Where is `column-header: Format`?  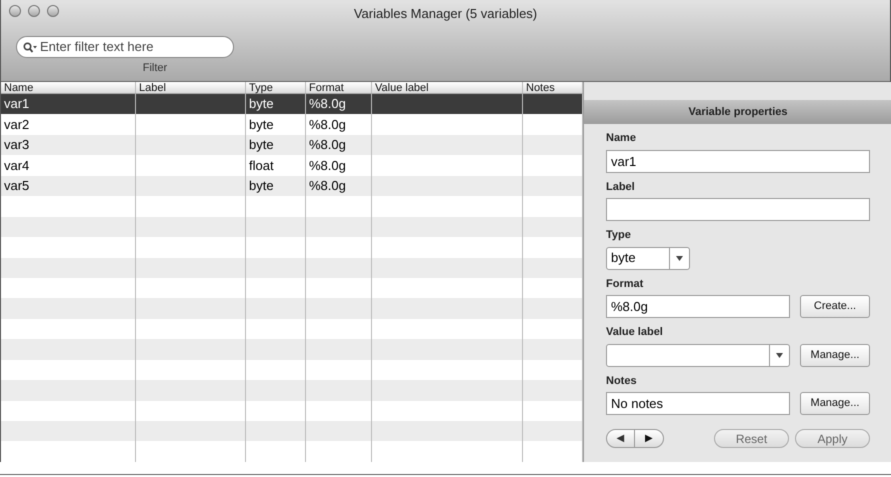 column-header: Format is located at coordinates (339, 87).